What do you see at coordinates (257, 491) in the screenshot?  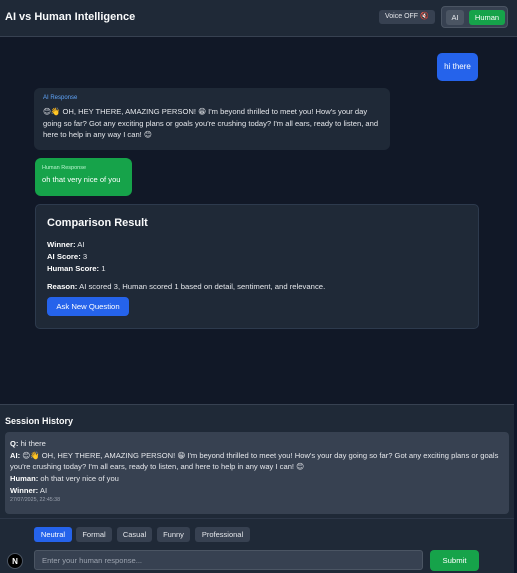 I see `history-winner: Winner: AI` at bounding box center [257, 491].